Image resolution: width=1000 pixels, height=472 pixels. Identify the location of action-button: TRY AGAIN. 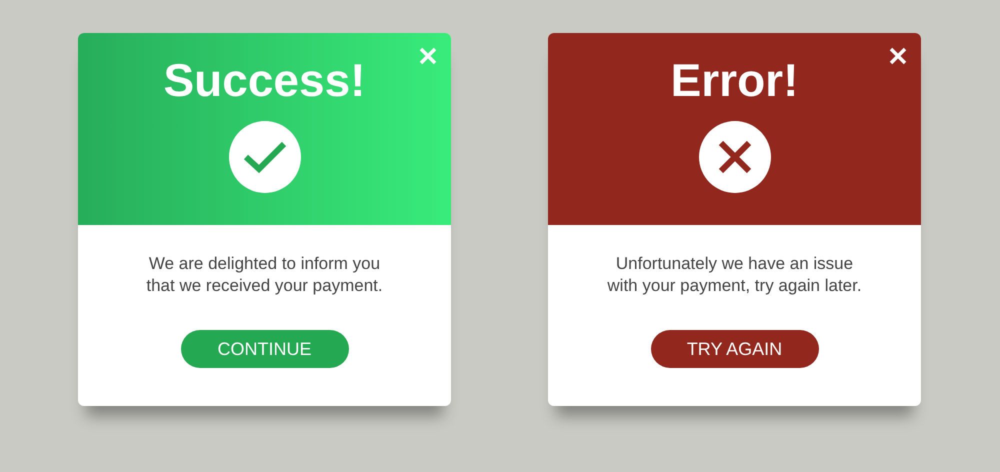
(734, 349).